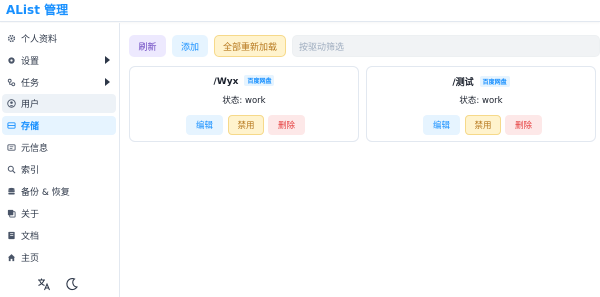  Describe the element at coordinates (11, 126) in the screenshot. I see `storage-icon` at that location.